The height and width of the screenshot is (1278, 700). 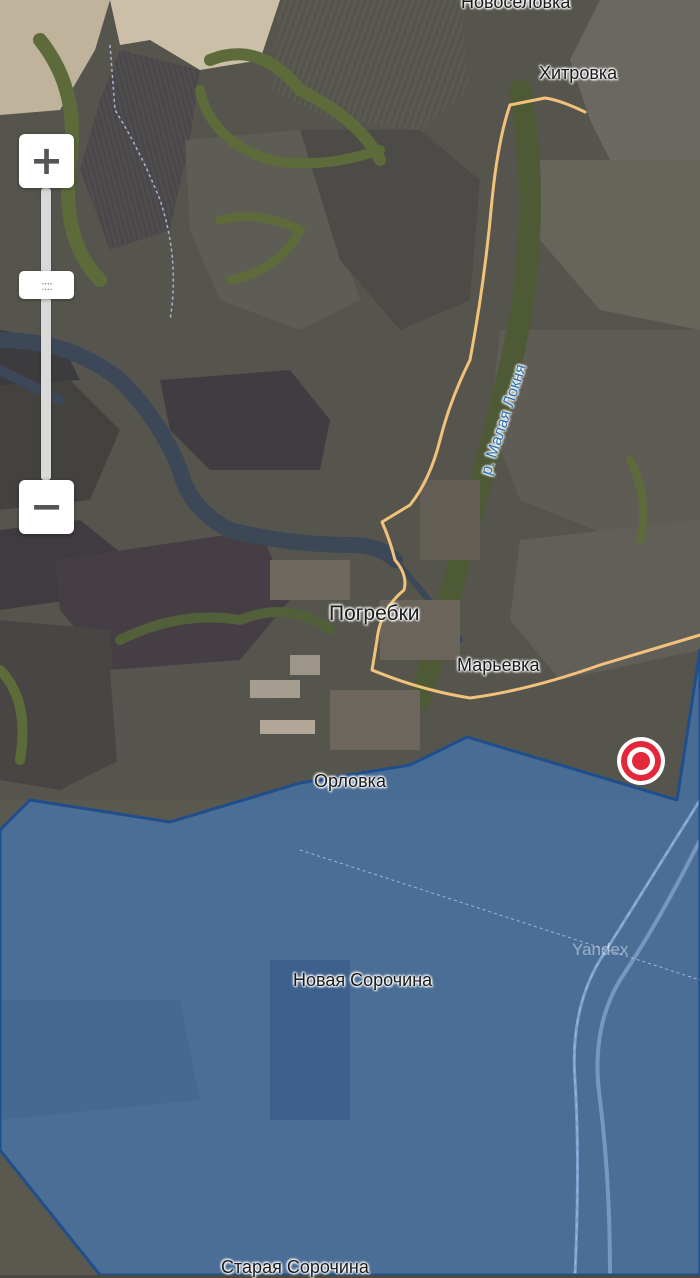 What do you see at coordinates (362, 980) in the screenshot?
I see `label-novaya-sorochina: Новая Сорочина` at bounding box center [362, 980].